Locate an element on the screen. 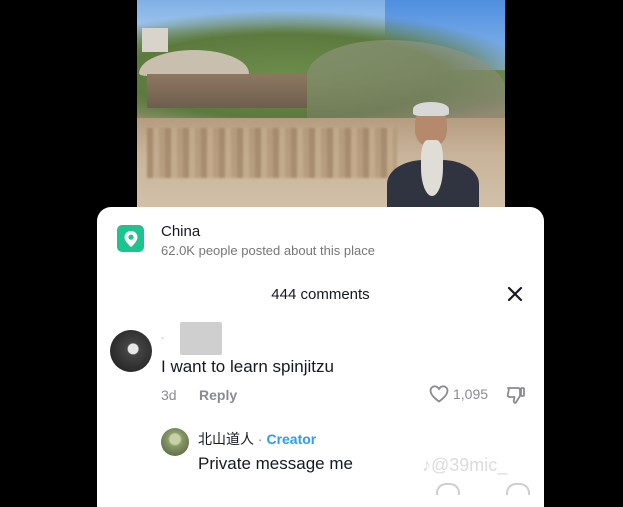 The image size is (623, 507). reply-button: Reply is located at coordinates (218, 395).